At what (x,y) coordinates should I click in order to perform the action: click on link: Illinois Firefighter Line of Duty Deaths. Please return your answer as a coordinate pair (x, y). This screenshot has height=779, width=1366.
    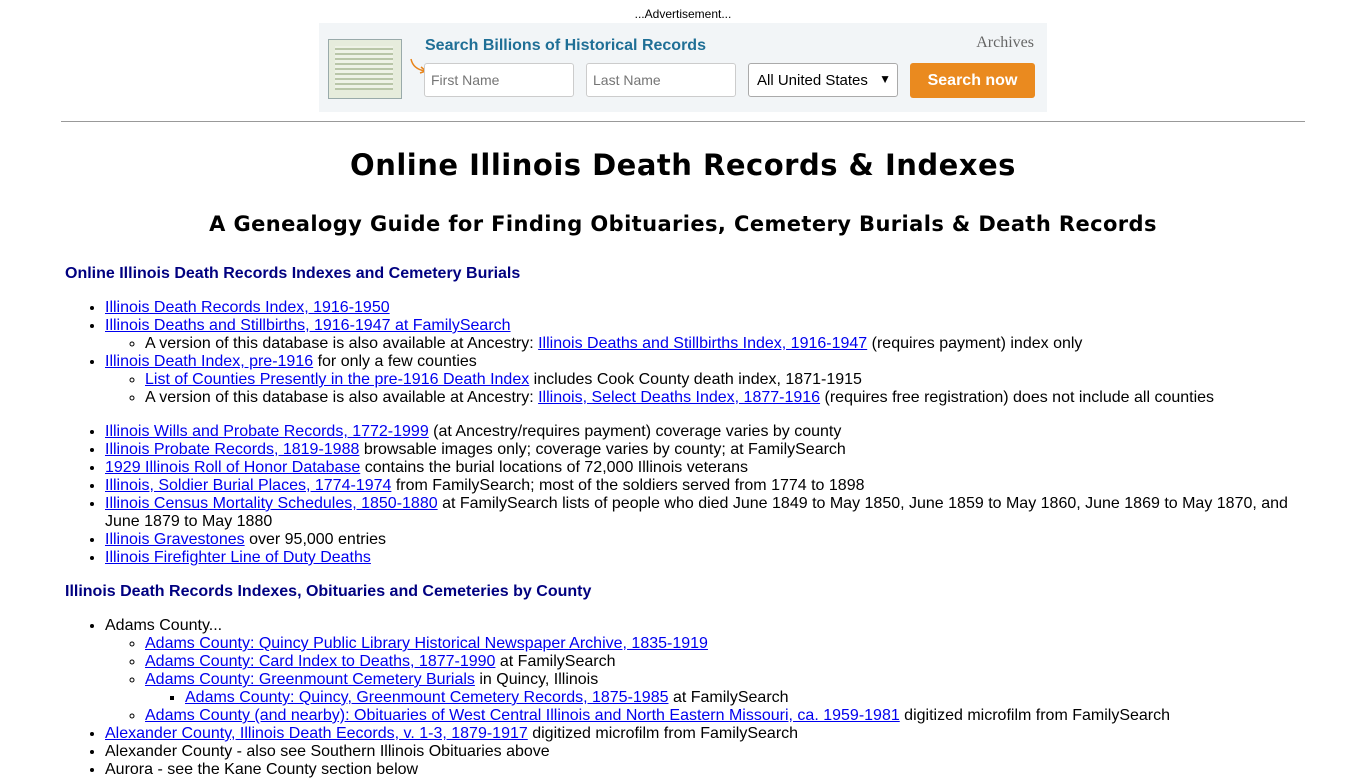
    Looking at the image, I should click on (238, 557).